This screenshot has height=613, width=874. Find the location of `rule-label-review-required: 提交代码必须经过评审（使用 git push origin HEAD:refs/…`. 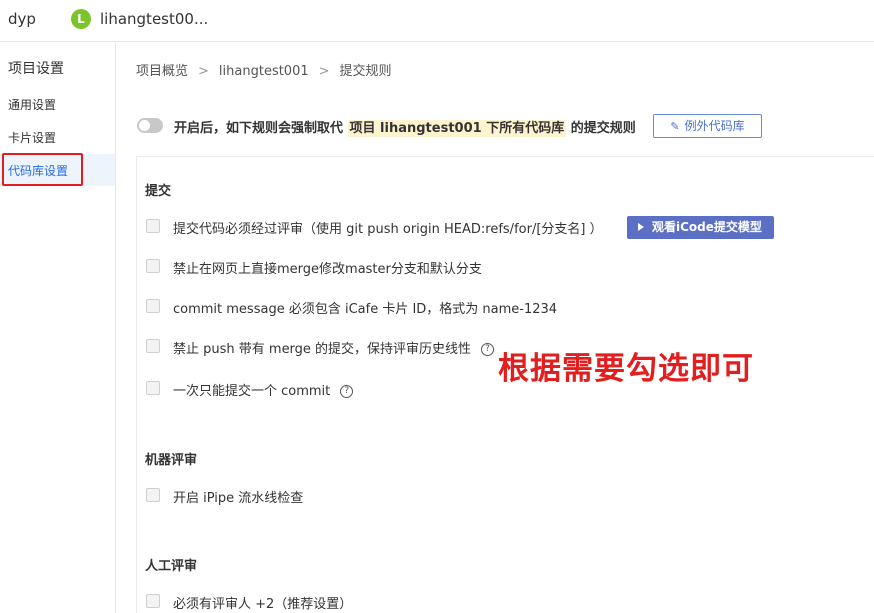

rule-label-review-required: 提交代码必须经过评审（使用 git push origin HEAD:refs/… is located at coordinates (388, 229).